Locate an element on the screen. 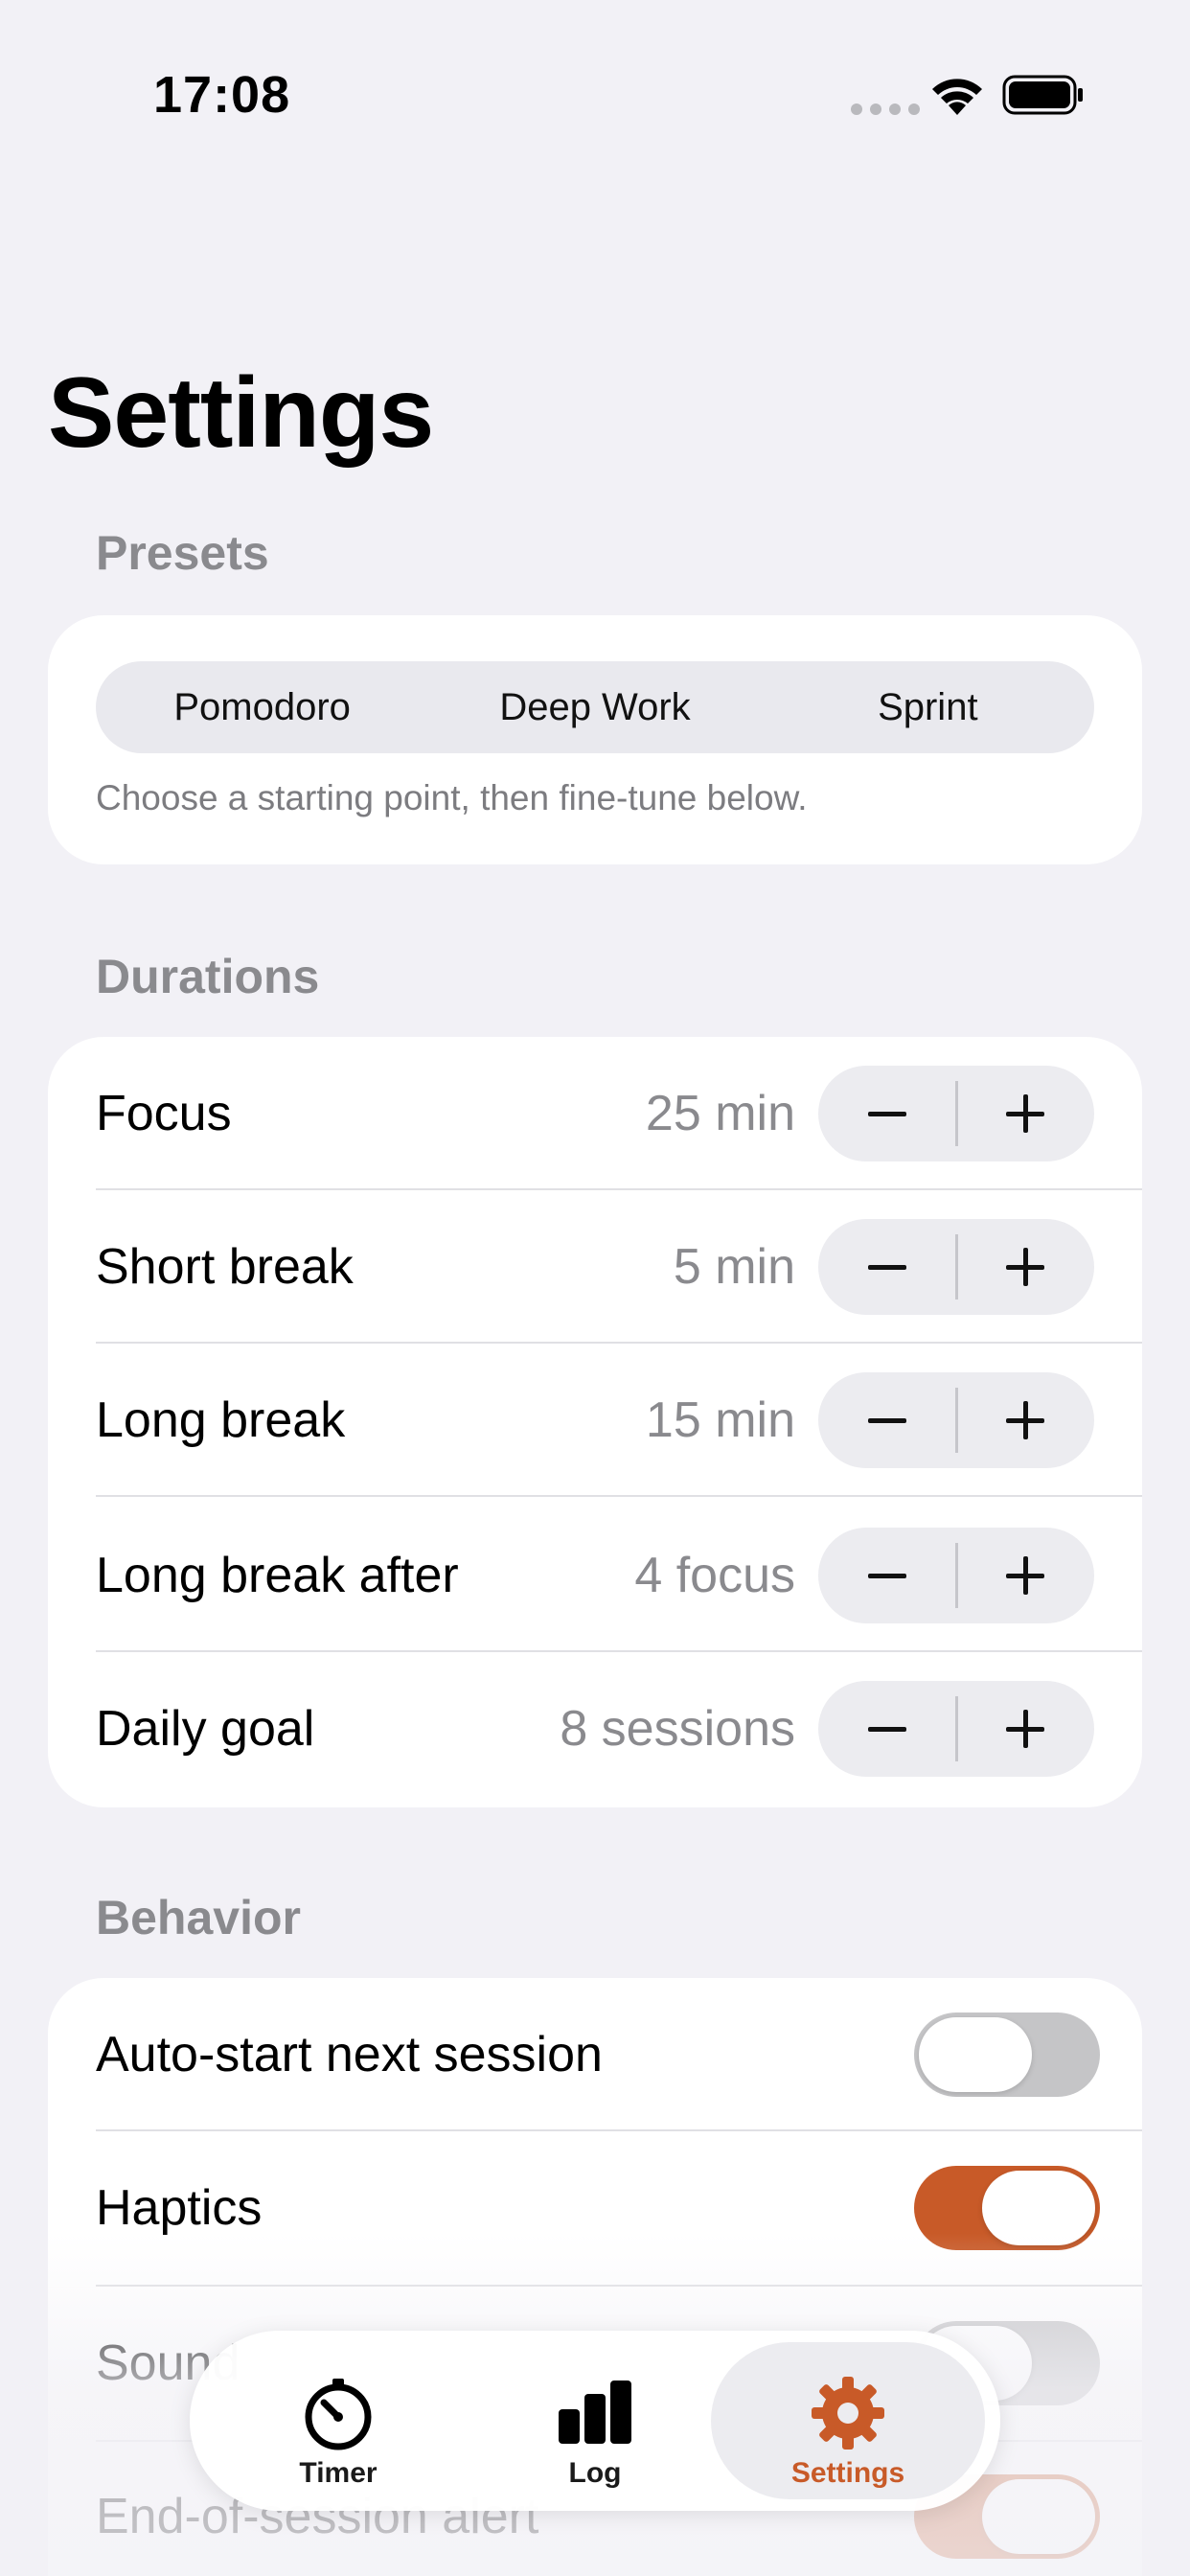 This screenshot has width=1190, height=2576. row-value: 25 min is located at coordinates (720, 1113).